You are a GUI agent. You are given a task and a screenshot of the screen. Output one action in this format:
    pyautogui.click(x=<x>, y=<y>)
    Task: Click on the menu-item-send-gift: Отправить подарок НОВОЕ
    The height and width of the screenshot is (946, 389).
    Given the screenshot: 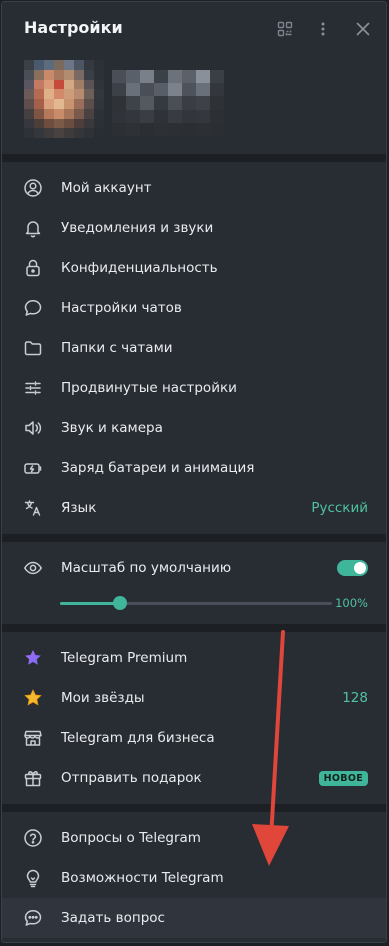 What is the action you would take?
    pyautogui.click(x=194, y=778)
    